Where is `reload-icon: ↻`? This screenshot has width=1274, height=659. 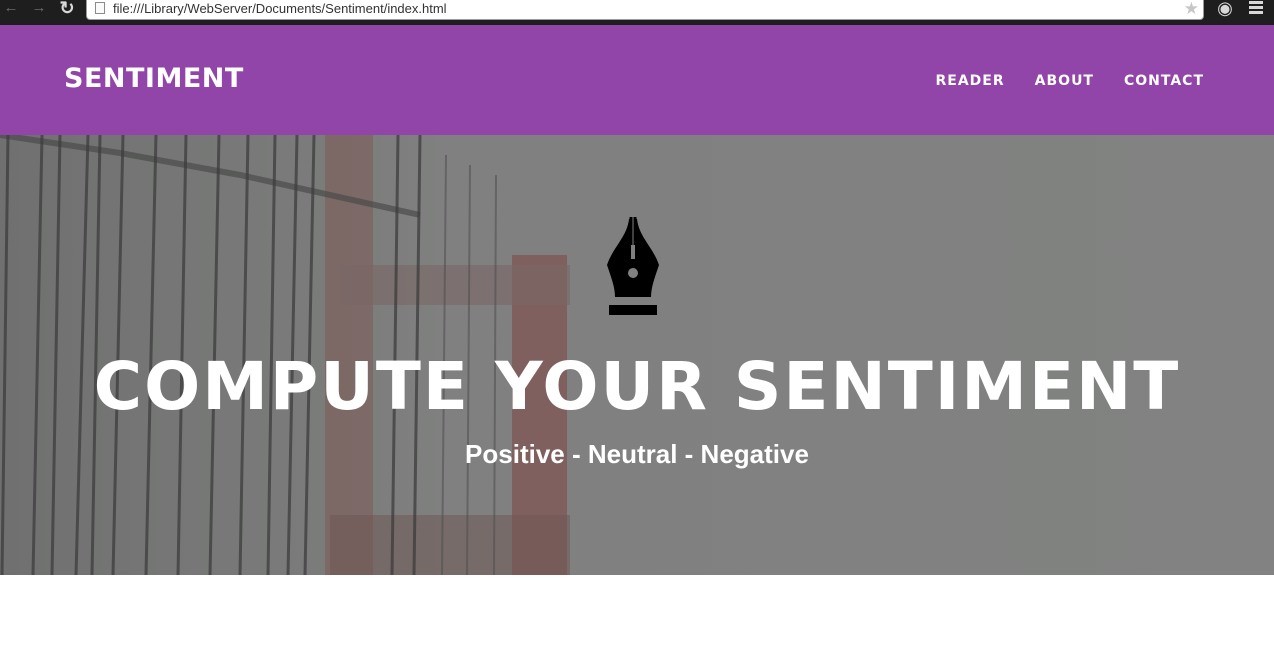
reload-icon: ↻ is located at coordinates (67, 10).